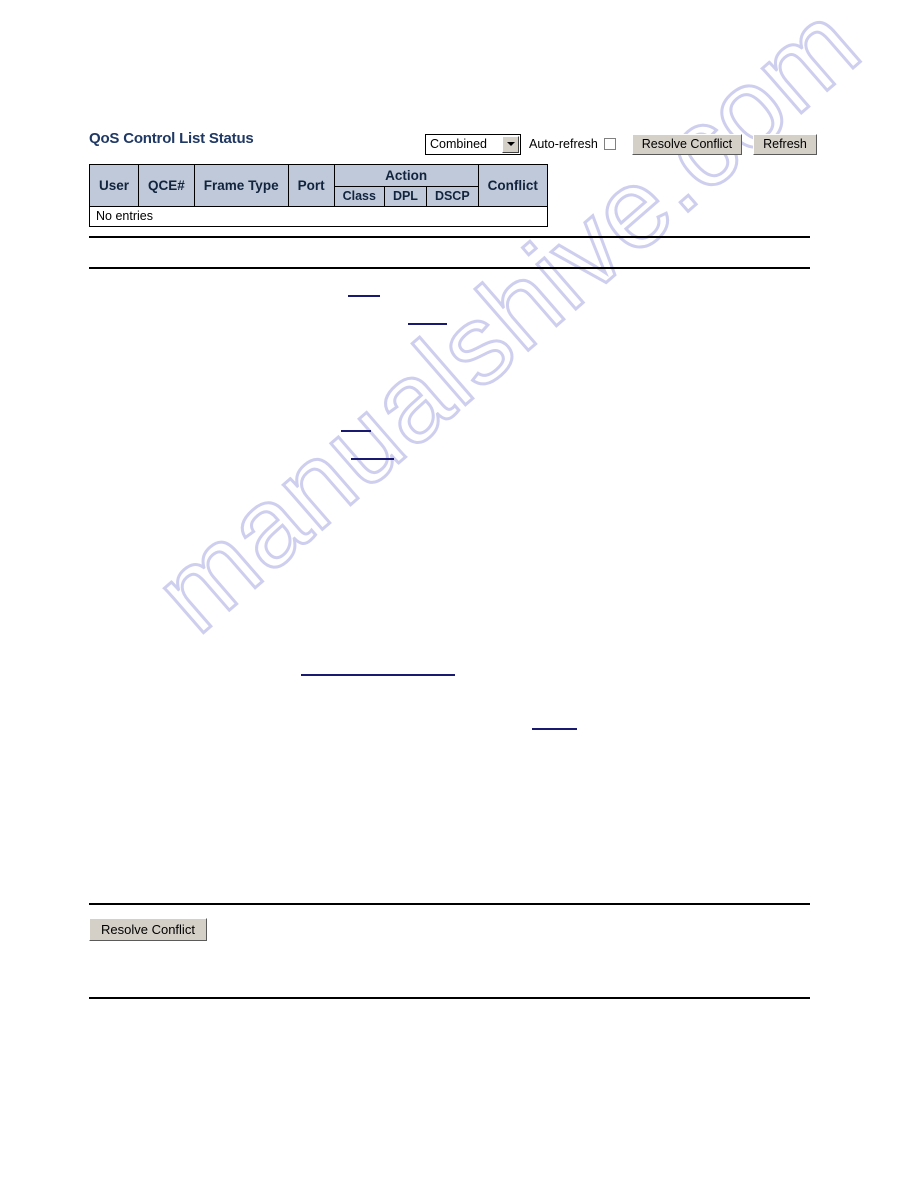 Image resolution: width=918 pixels, height=1188 pixels. I want to click on column-group-header-action: Action, so click(406, 175).